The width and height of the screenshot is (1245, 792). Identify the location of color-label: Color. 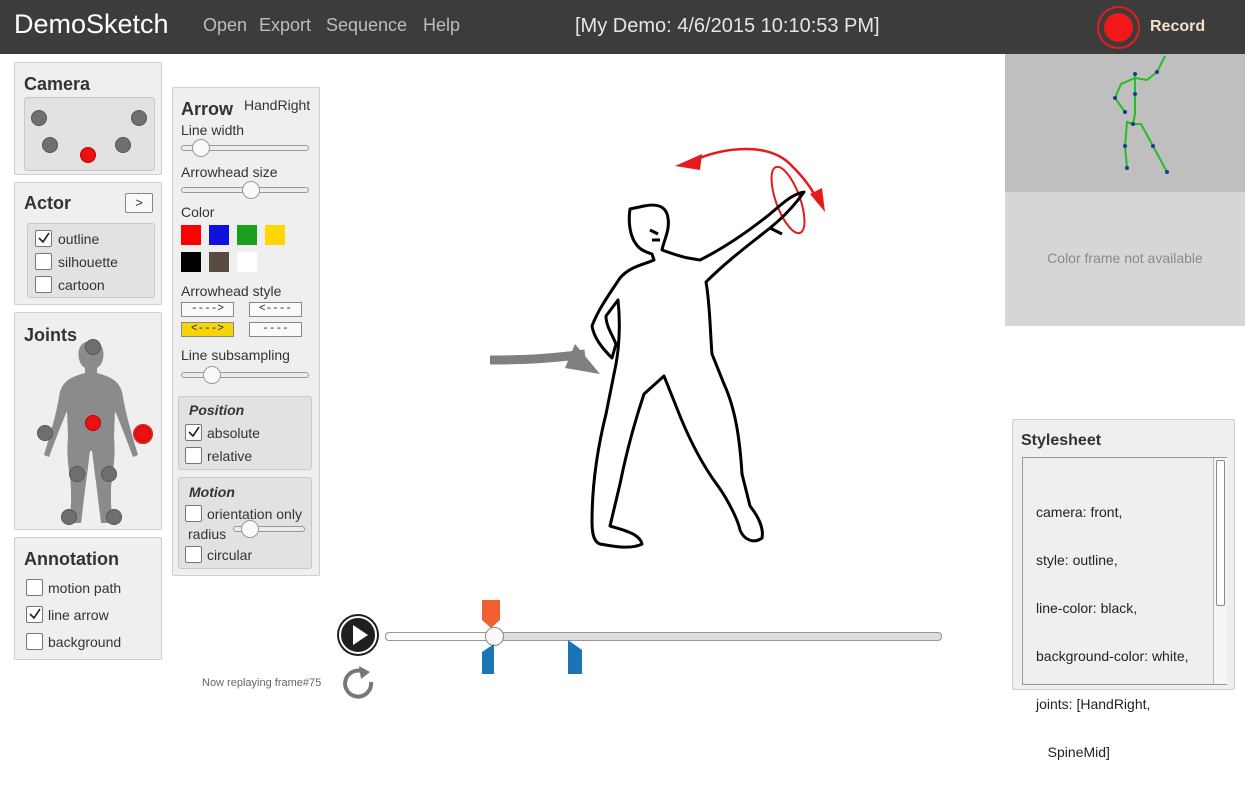
(198, 212).